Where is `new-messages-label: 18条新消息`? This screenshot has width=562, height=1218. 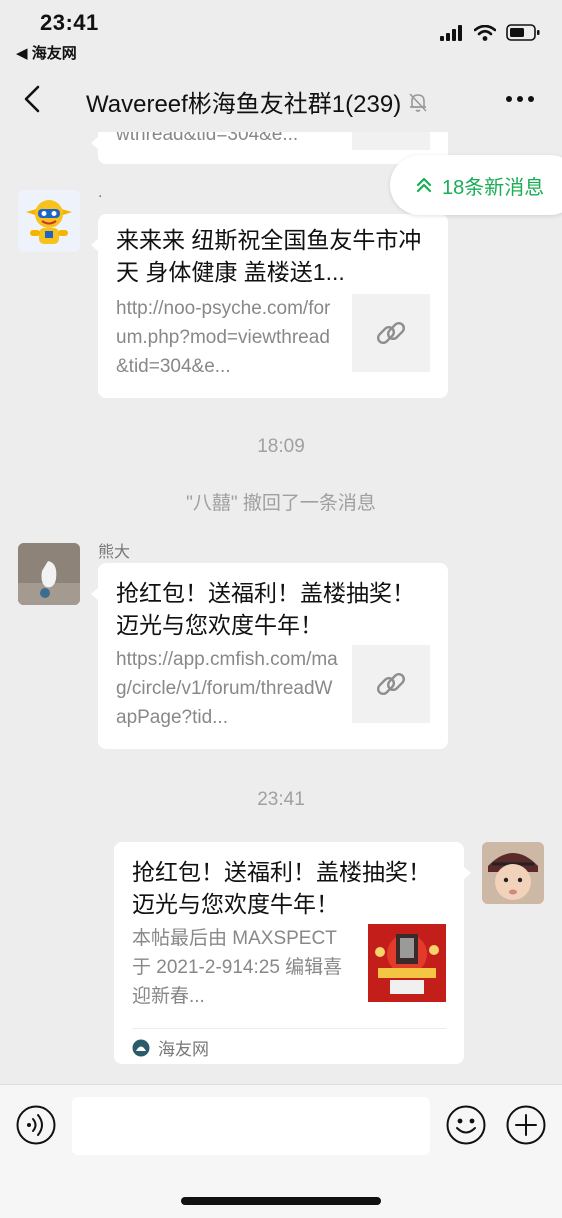
new-messages-label: 18条新消息 is located at coordinates (493, 187).